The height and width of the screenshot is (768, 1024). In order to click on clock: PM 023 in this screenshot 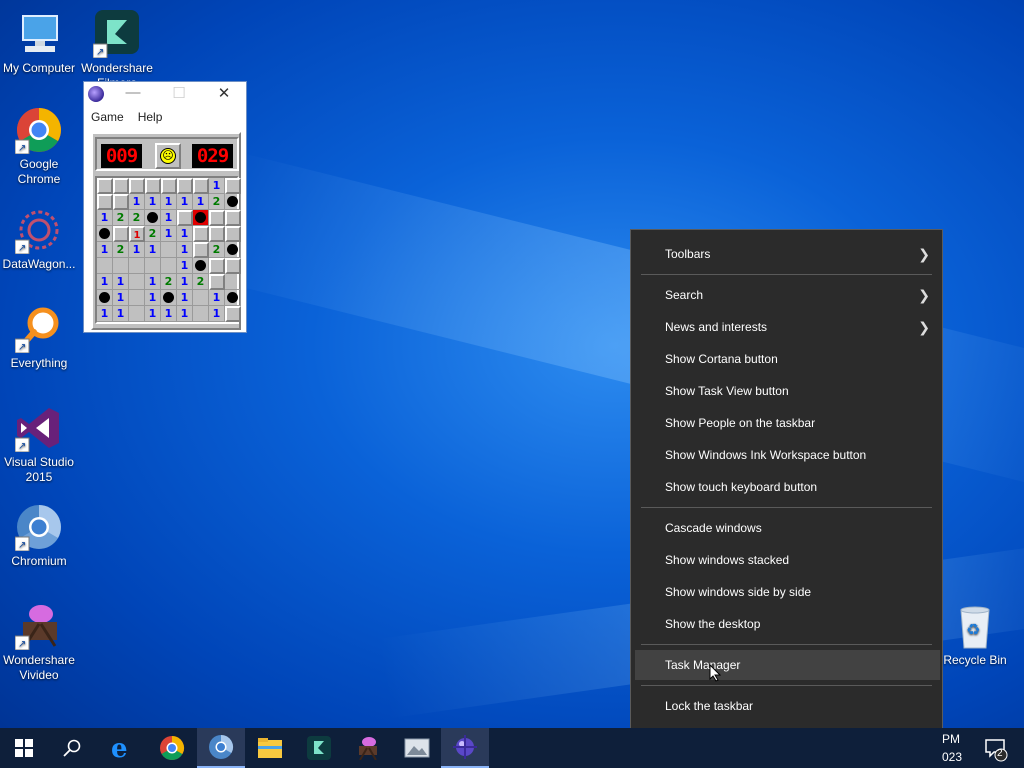, I will do `click(952, 749)`.